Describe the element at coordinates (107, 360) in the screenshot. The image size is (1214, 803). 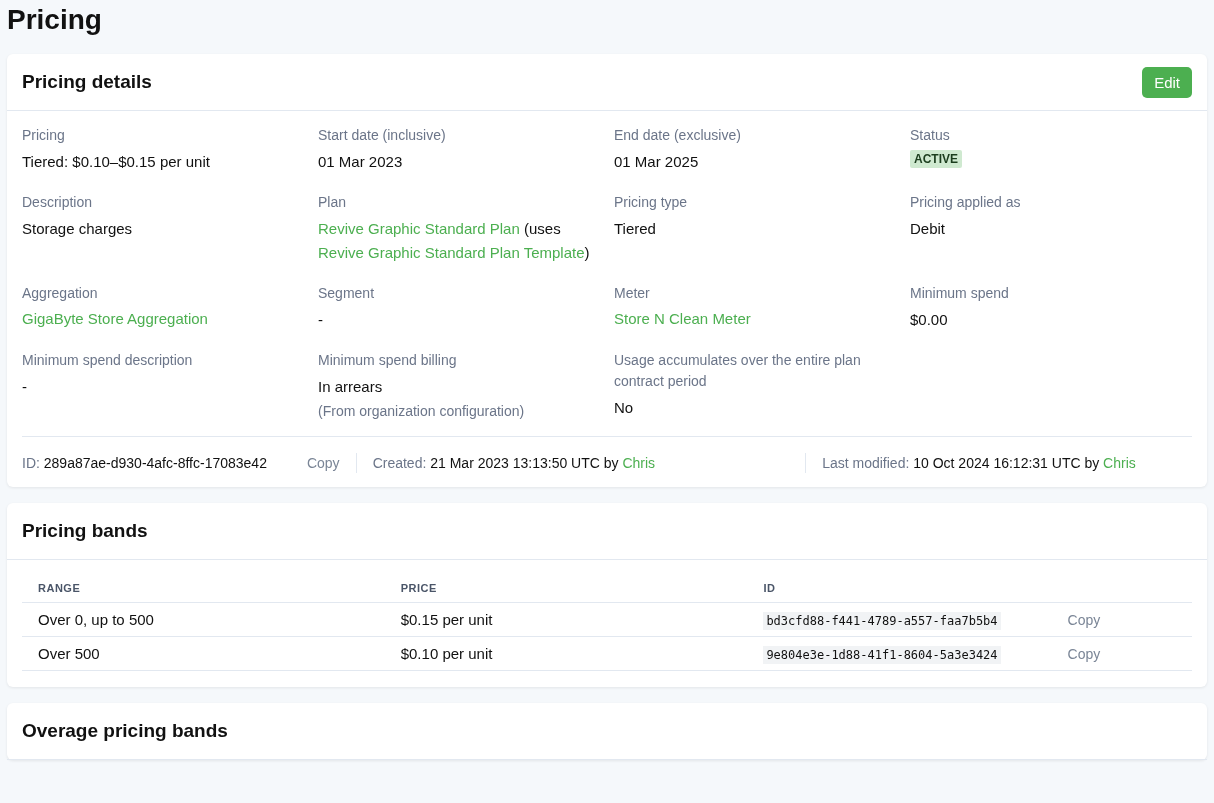
I see `field-label: Minimum spend description` at that location.